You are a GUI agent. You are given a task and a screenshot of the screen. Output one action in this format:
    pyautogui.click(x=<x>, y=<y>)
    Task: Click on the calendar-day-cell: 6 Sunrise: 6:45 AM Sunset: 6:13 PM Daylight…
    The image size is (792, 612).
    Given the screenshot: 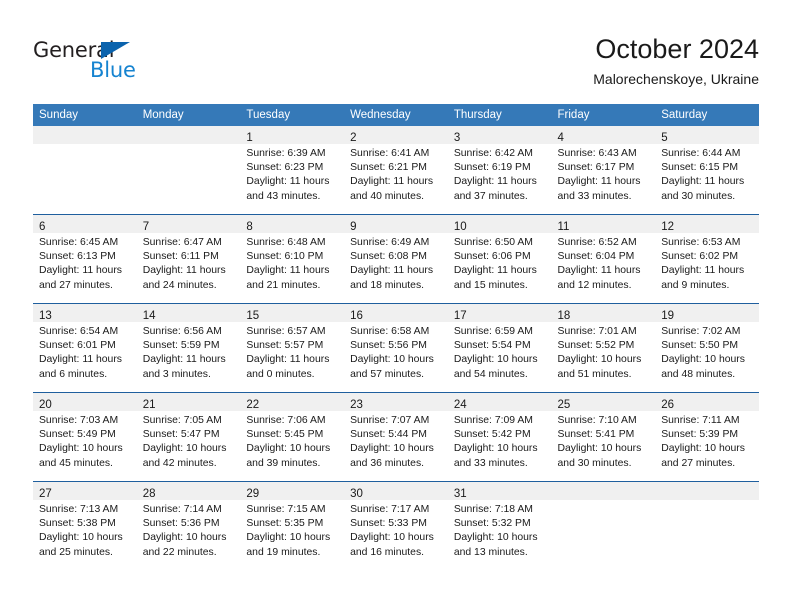 What is the action you would take?
    pyautogui.click(x=85, y=259)
    